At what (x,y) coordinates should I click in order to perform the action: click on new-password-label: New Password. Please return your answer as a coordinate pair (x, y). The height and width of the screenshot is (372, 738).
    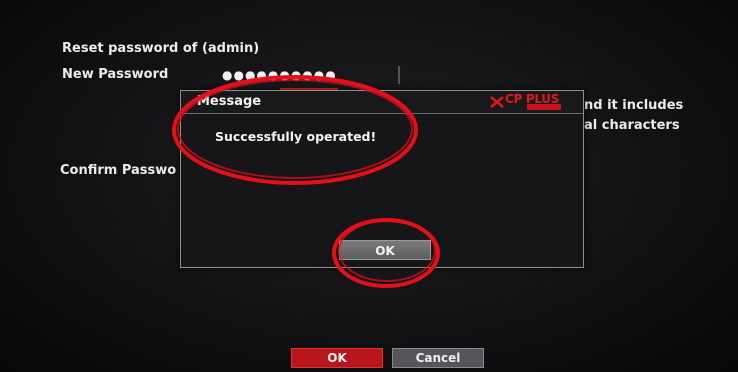
    Looking at the image, I should click on (115, 74).